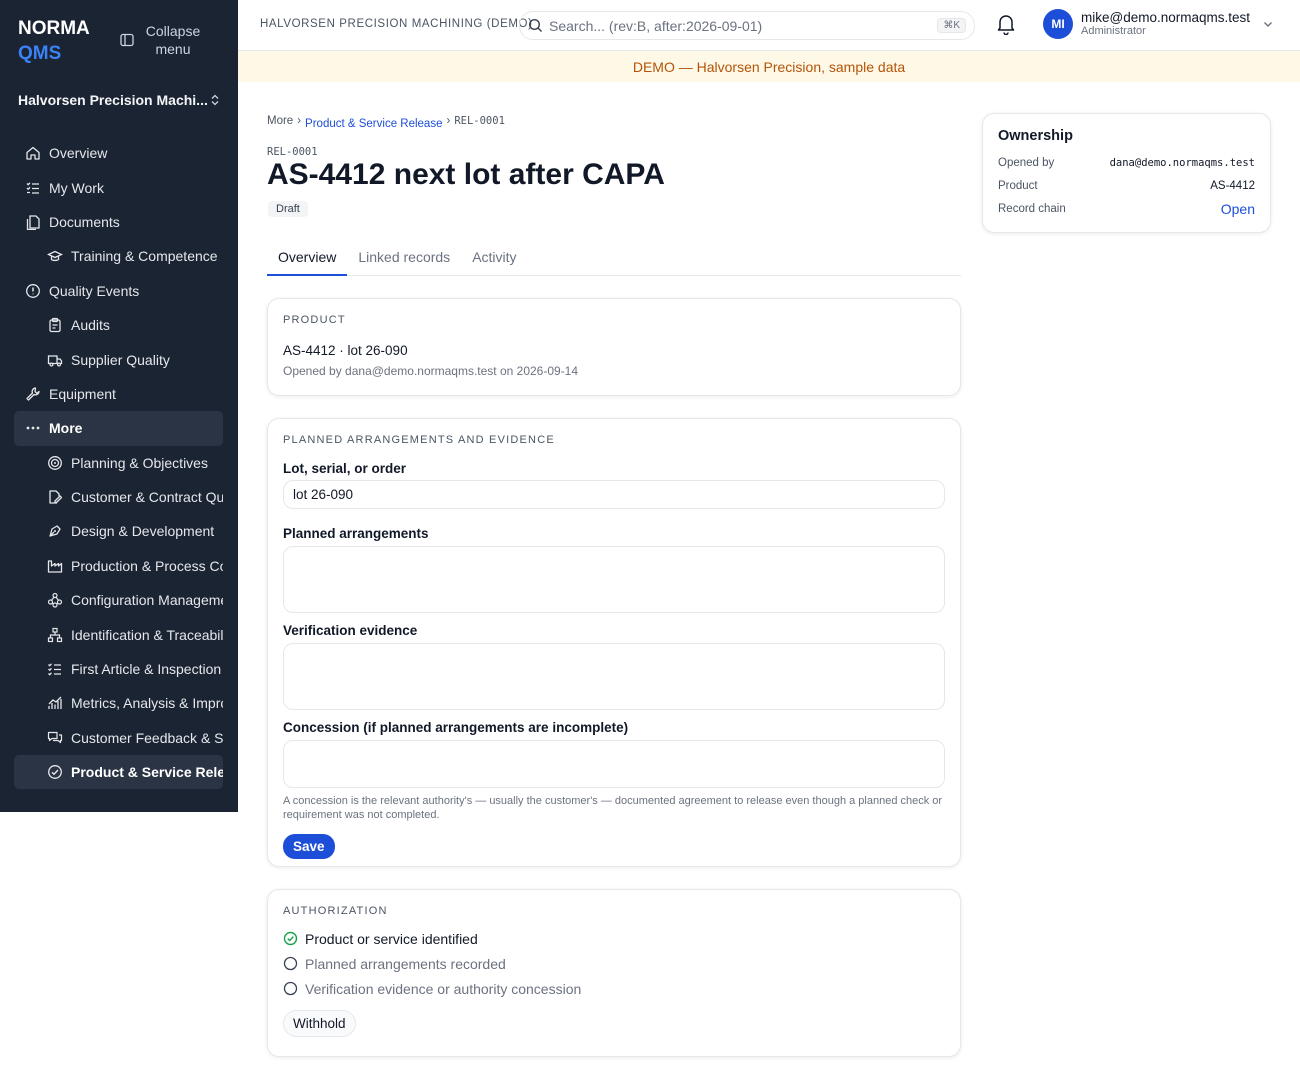  What do you see at coordinates (1113, 31) in the screenshot?
I see `user-role: Administrator` at bounding box center [1113, 31].